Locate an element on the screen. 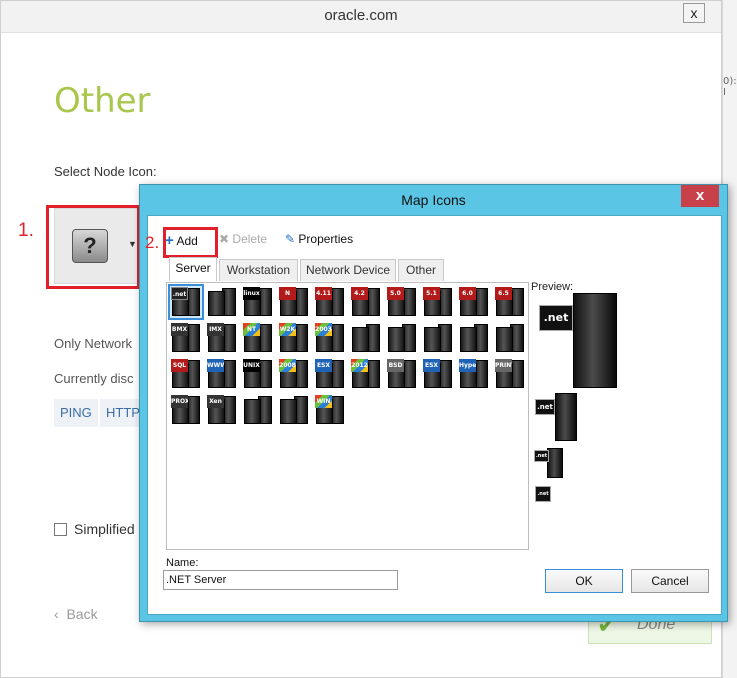 This screenshot has width=737, height=678. delete-label: Delete is located at coordinates (250, 239).